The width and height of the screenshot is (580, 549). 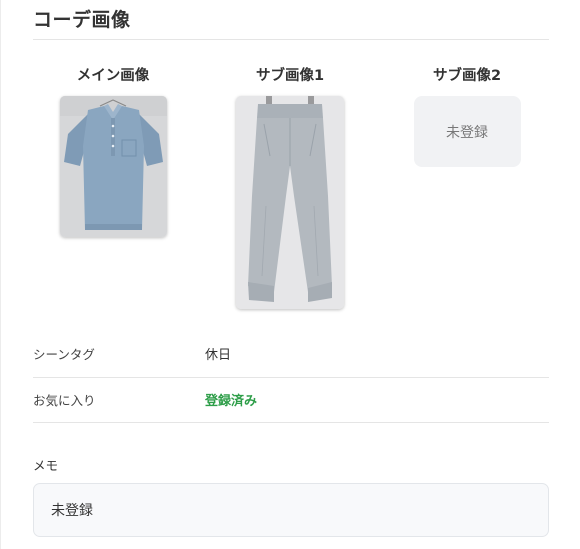 I want to click on pants-image, so click(x=290, y=202).